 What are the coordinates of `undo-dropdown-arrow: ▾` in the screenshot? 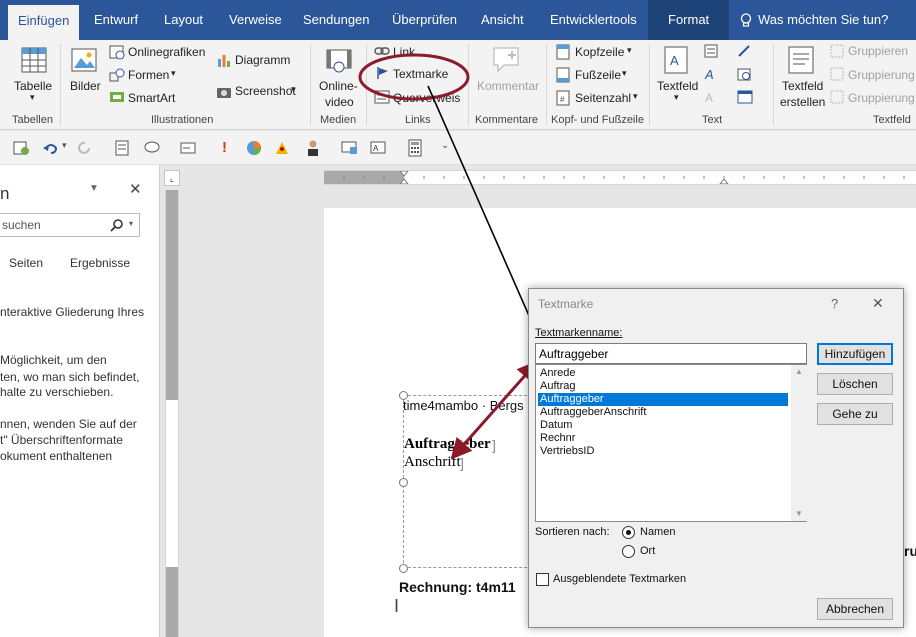 It's located at (64, 145).